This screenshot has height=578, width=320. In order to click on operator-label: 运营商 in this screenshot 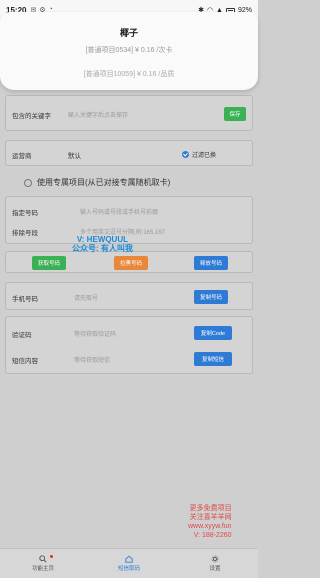, I will do `click(22, 156)`.